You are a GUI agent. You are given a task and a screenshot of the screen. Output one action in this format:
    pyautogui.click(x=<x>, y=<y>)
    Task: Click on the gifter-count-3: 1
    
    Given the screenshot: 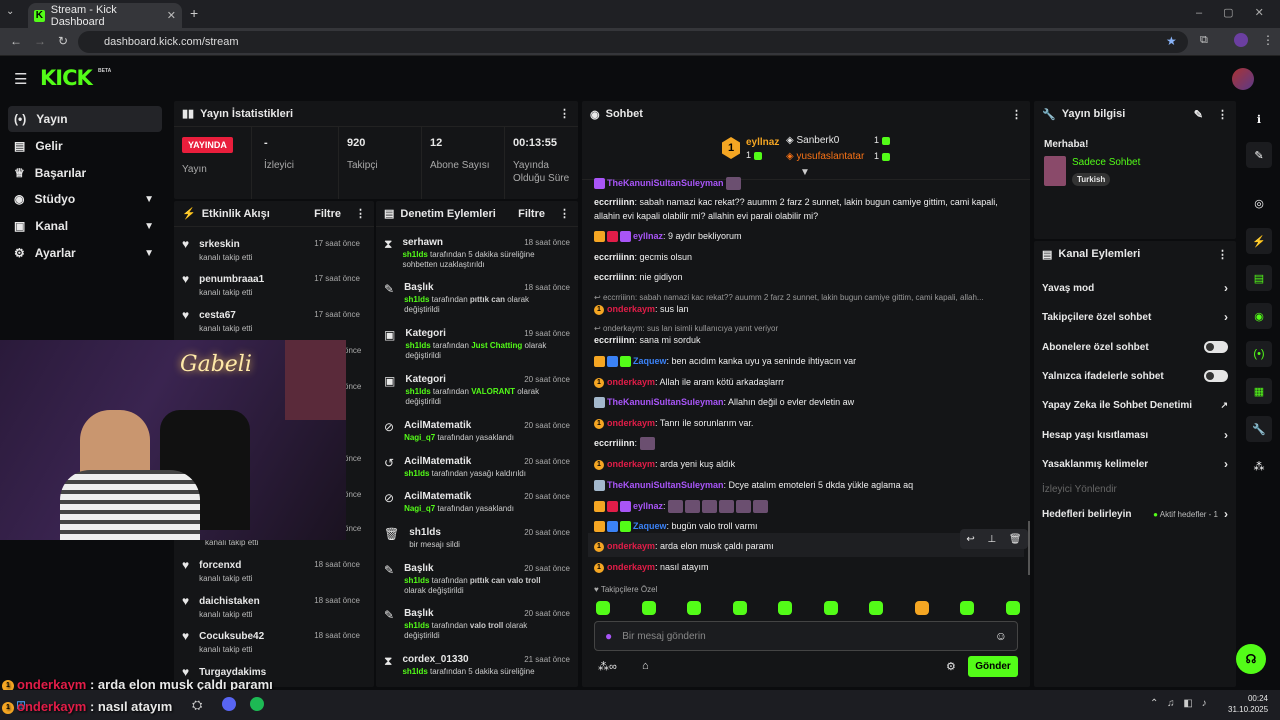 What is the action you would take?
    pyautogui.click(x=883, y=156)
    